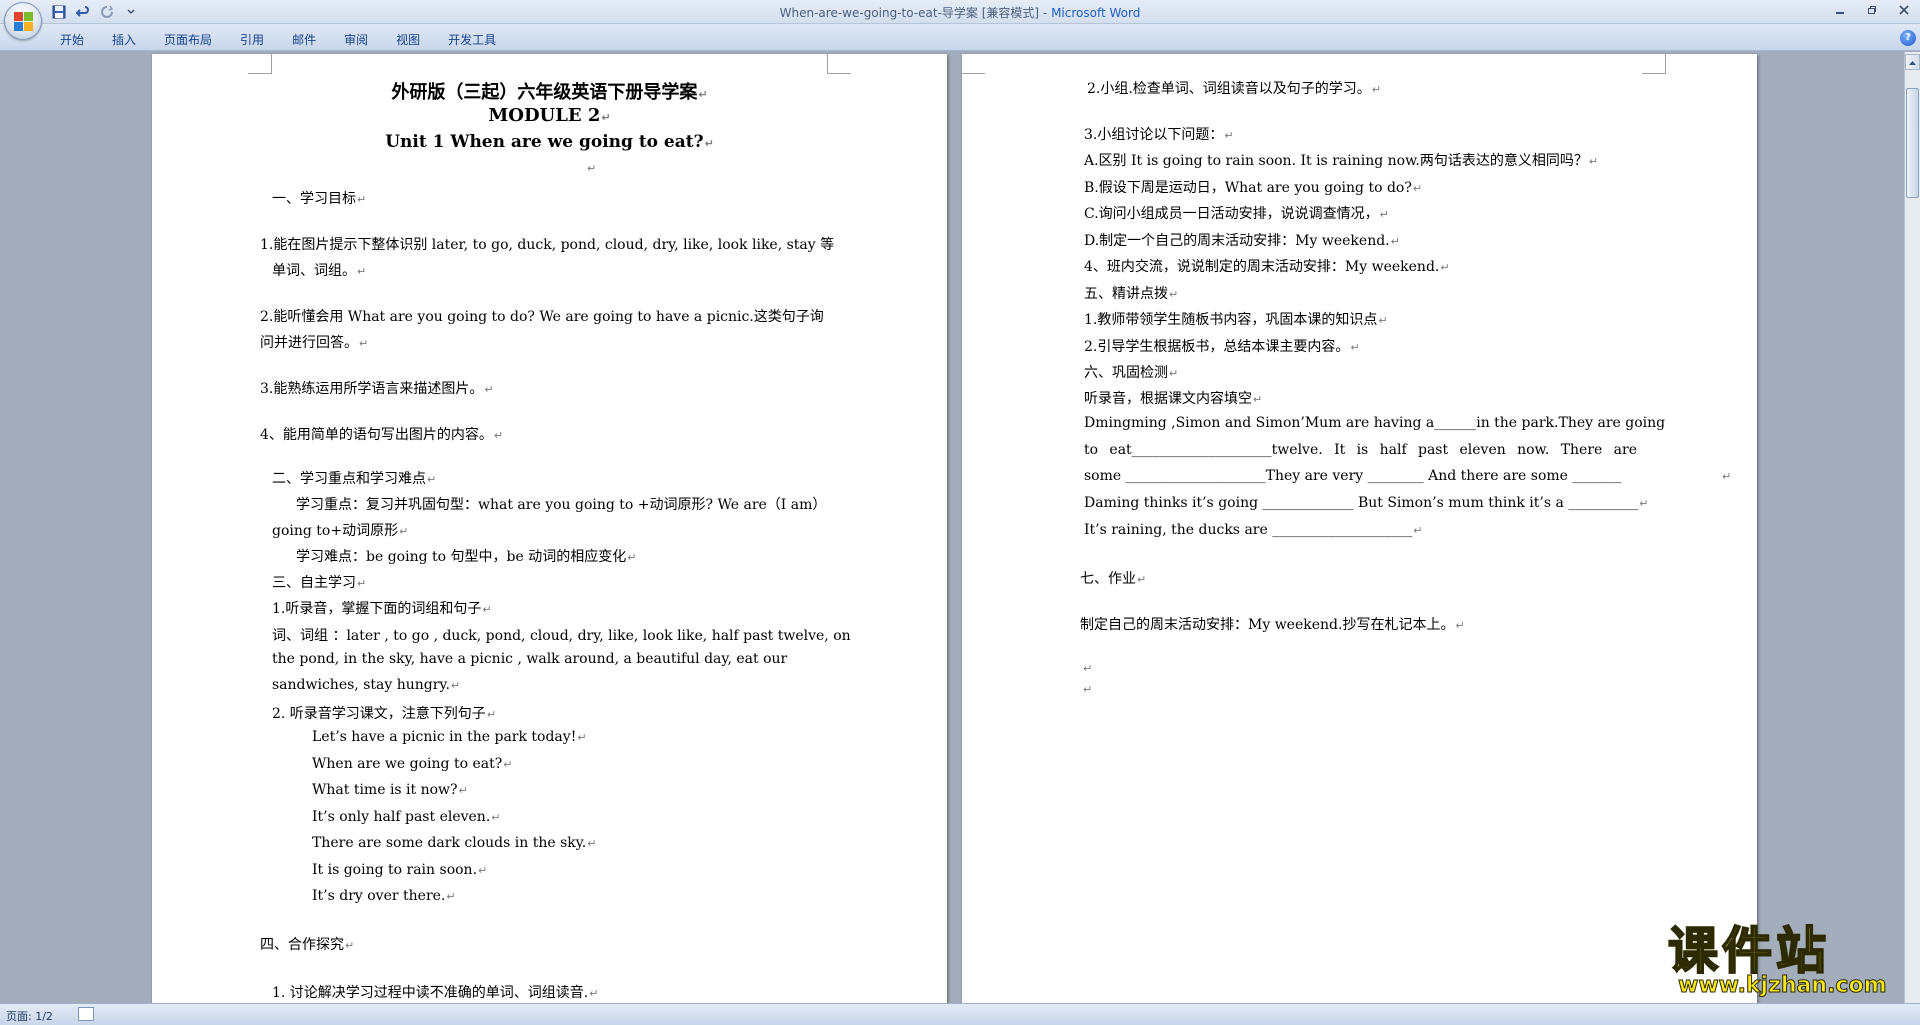  I want to click on fill-word: It, so click(1340, 450).